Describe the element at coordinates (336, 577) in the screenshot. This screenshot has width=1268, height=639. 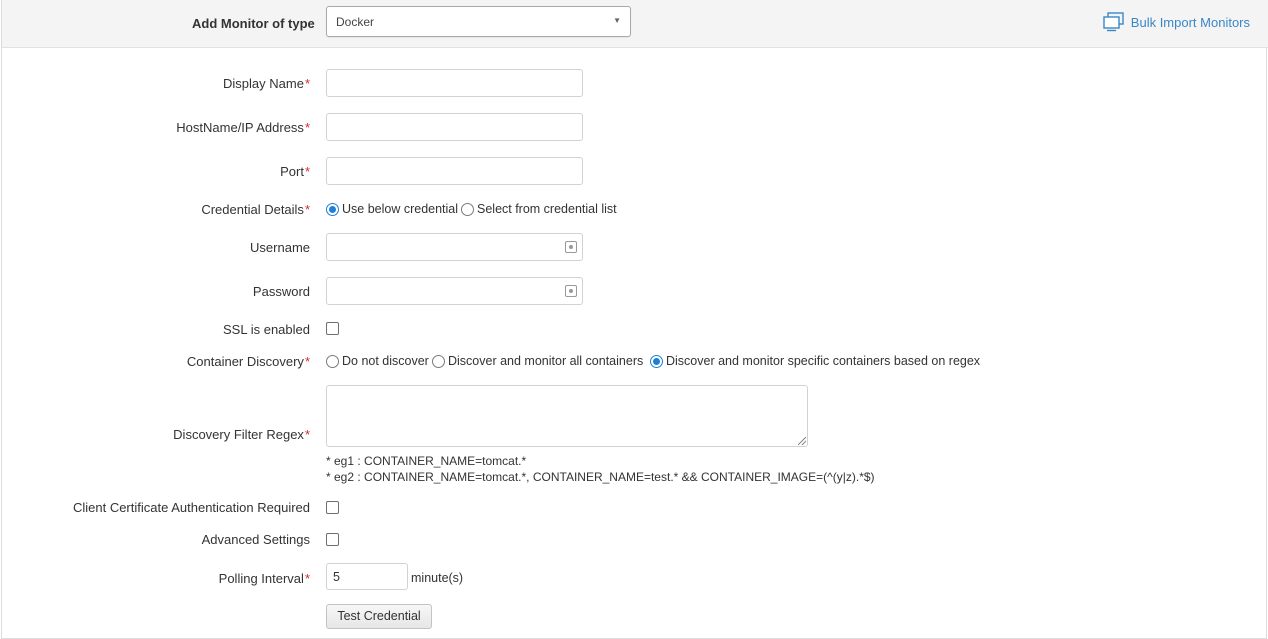
I see `polling-interval-value: 5` at that location.